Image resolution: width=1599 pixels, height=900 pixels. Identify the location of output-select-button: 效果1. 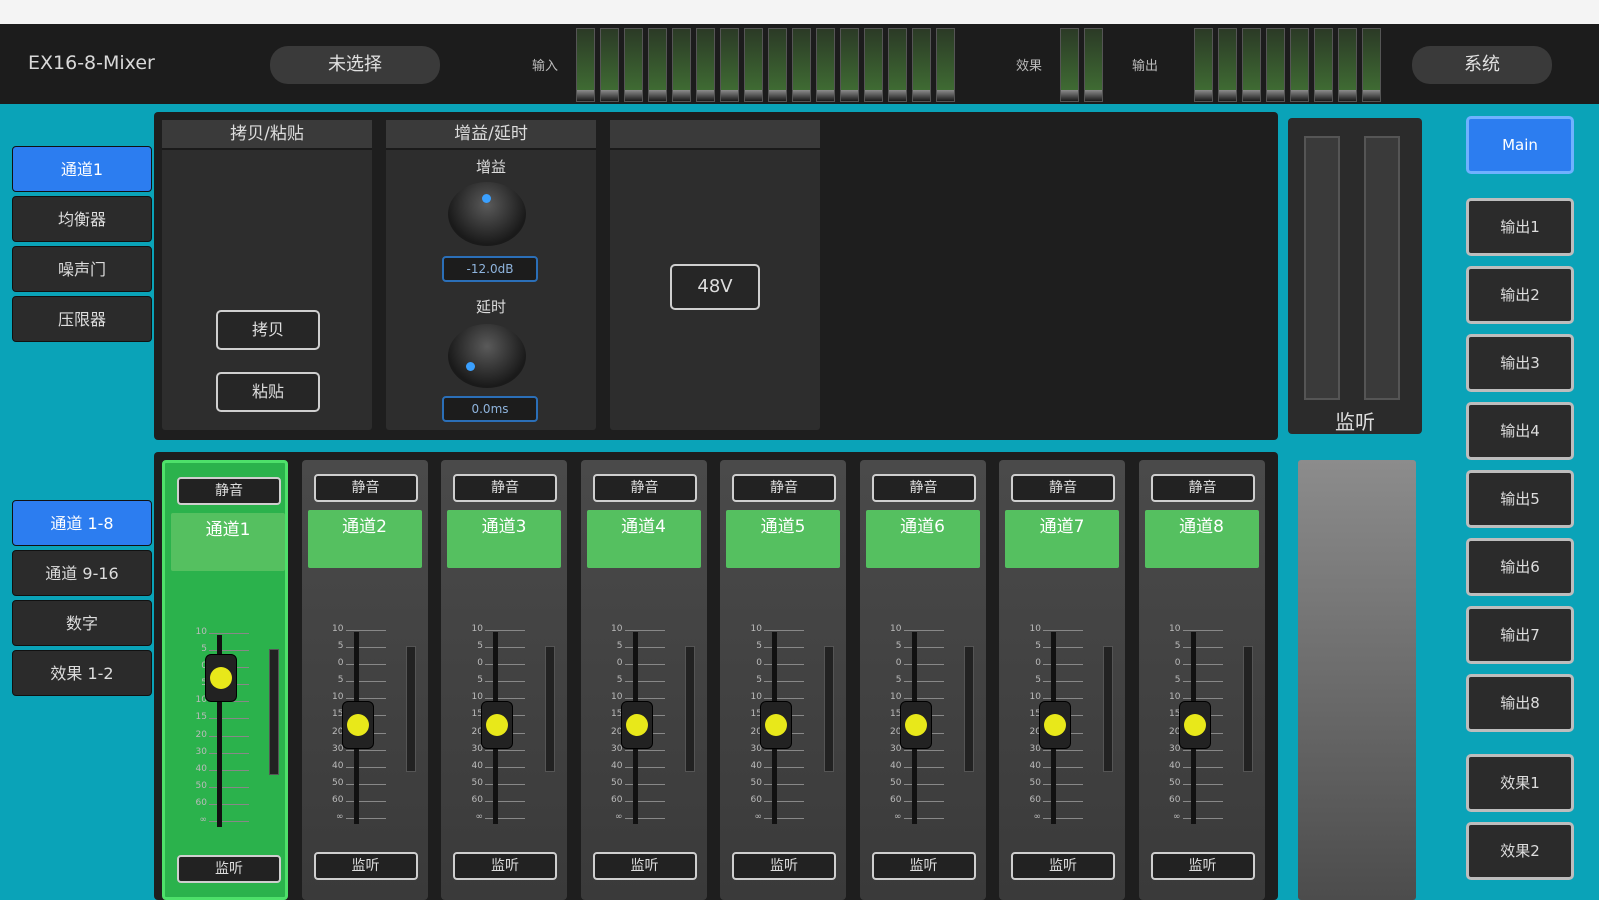
(1520, 783).